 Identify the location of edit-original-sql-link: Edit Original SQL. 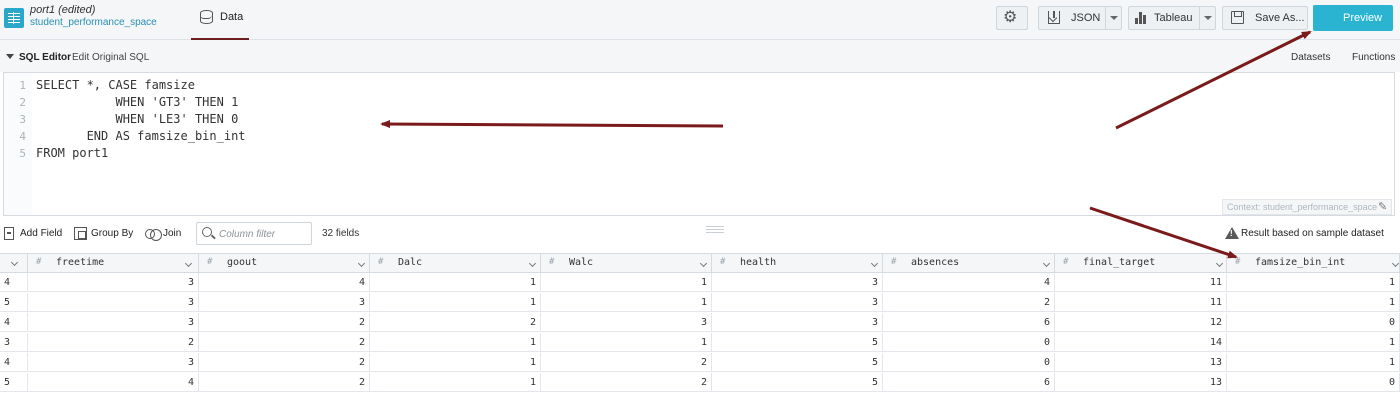
(110, 57).